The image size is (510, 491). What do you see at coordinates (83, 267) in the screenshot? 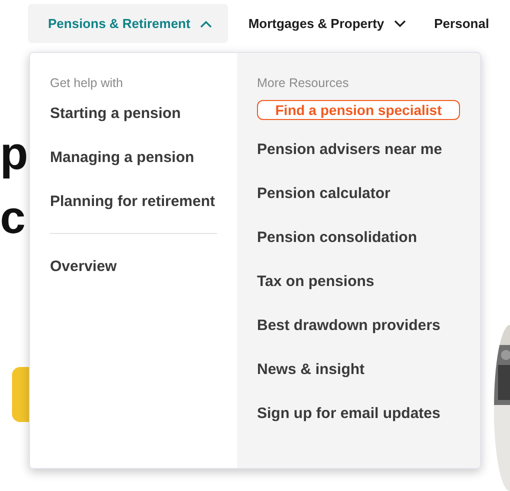
I see `menu-link: Overview` at bounding box center [83, 267].